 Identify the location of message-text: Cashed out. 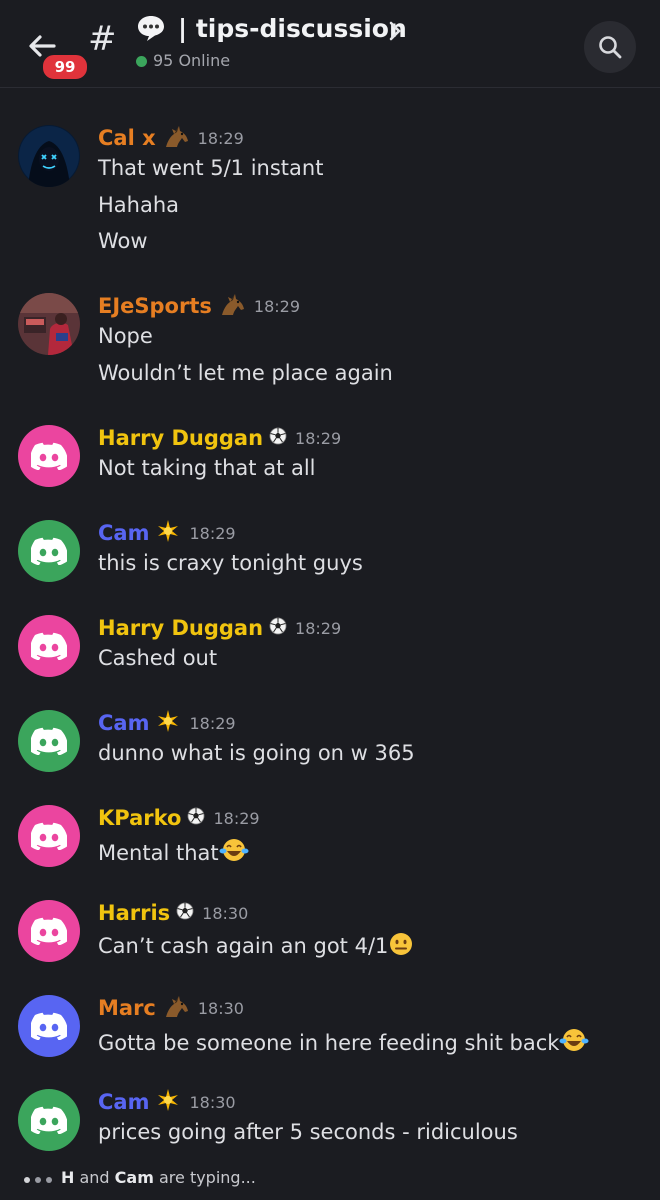
(158, 658).